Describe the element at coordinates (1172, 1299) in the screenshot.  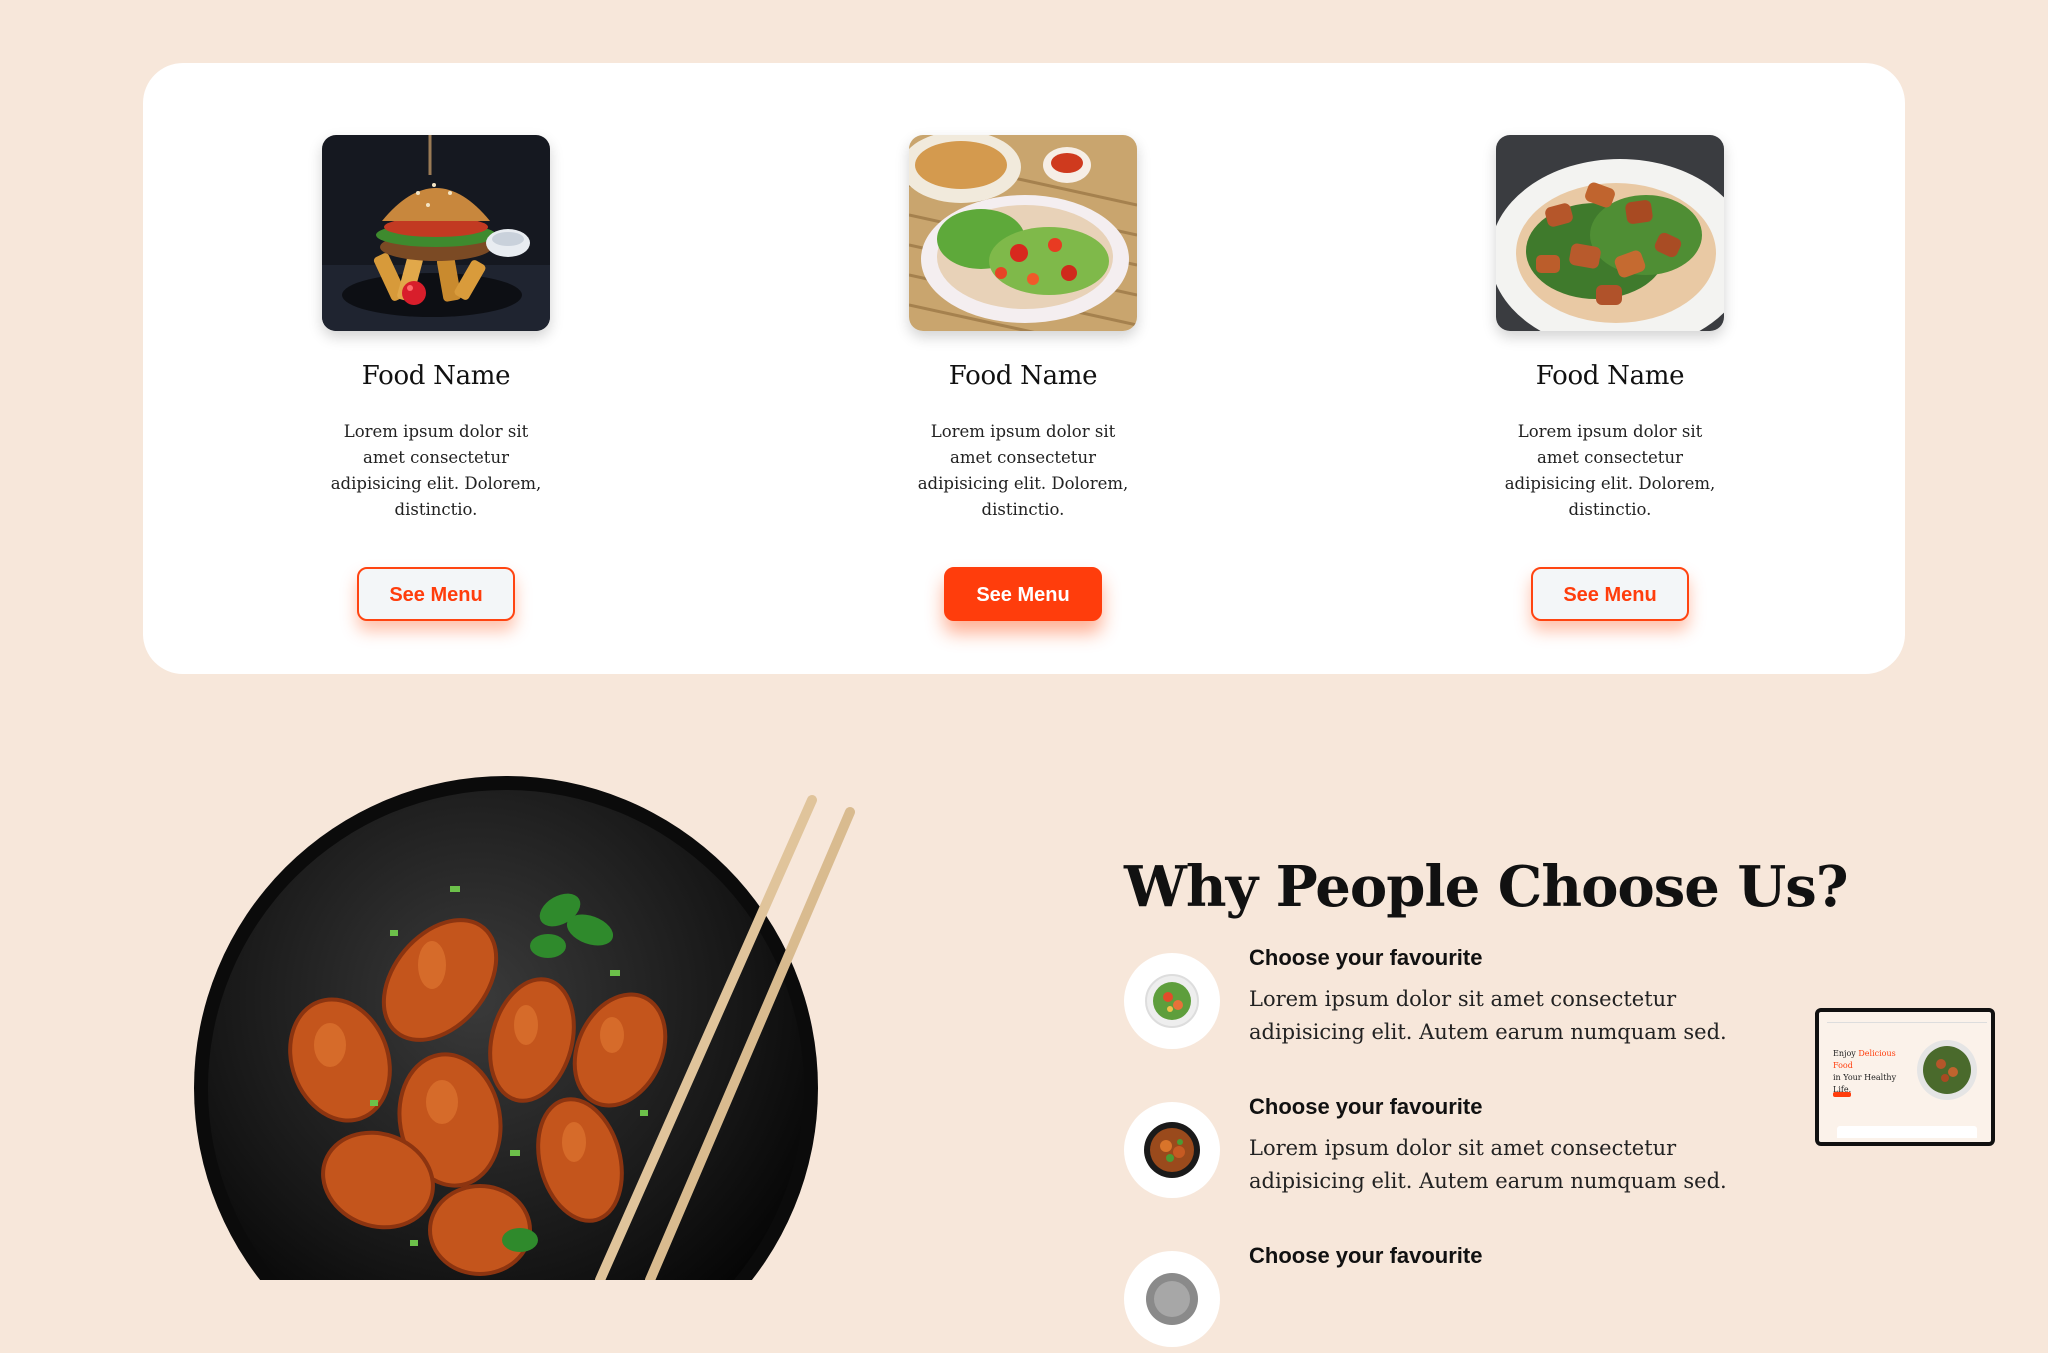
I see `dish-icon` at that location.